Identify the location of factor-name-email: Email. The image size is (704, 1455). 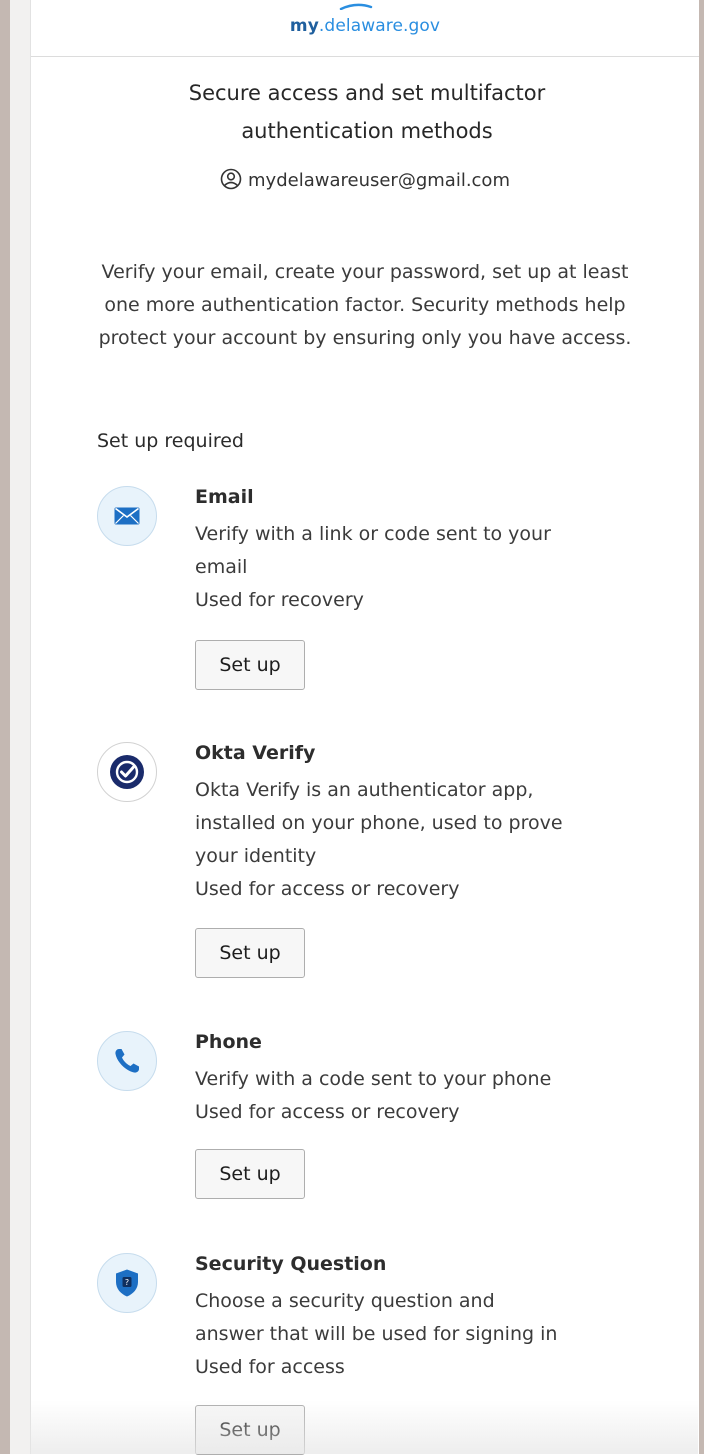
(224, 497).